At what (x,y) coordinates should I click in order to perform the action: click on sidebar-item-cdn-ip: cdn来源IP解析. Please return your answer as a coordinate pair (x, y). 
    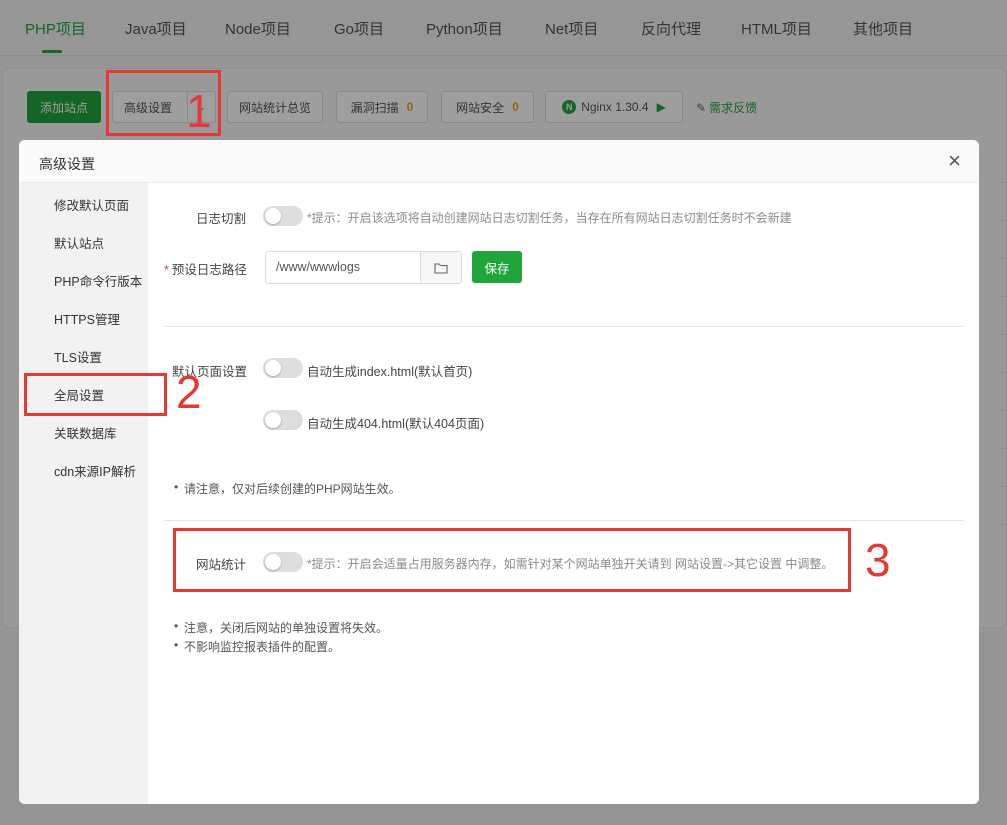
    Looking at the image, I should click on (95, 470).